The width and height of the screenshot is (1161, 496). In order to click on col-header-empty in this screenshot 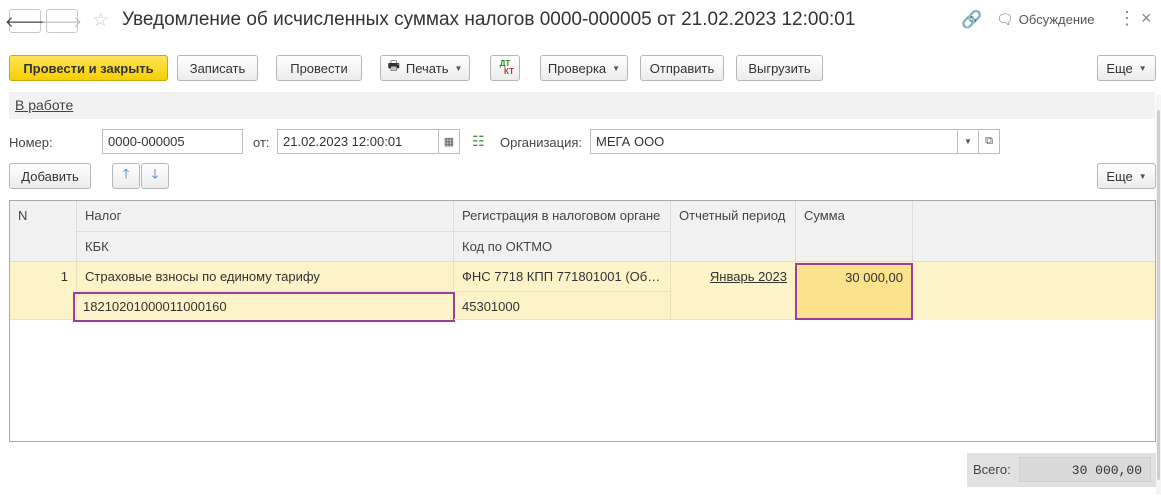, I will do `click(1034, 231)`.